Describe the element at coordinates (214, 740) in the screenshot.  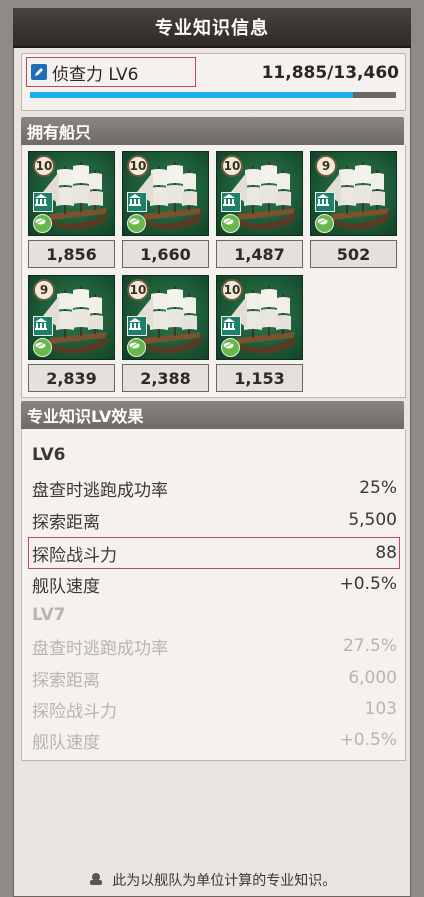
I see `next-effect-row: 舰队速度 +0.5%` at that location.